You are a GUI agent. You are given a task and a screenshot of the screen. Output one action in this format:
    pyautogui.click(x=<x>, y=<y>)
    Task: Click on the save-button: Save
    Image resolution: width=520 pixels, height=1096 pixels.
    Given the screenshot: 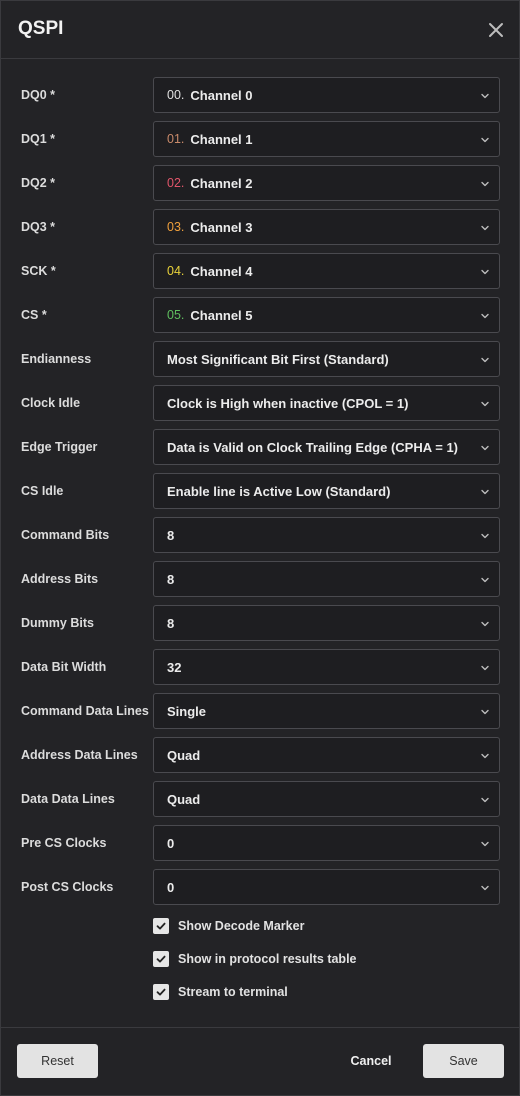 What is the action you would take?
    pyautogui.click(x=463, y=1061)
    